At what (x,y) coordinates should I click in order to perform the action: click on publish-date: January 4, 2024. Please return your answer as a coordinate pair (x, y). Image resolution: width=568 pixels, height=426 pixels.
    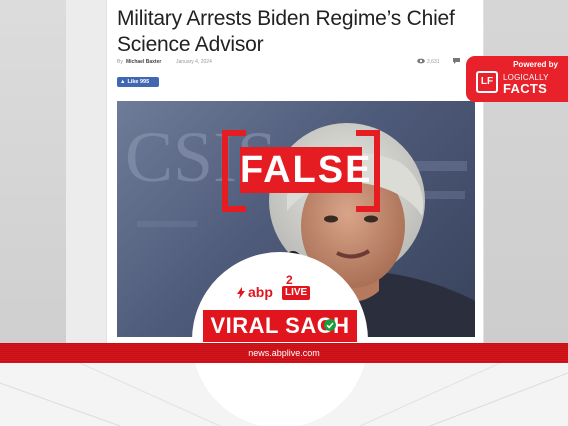
    Looking at the image, I should click on (194, 62).